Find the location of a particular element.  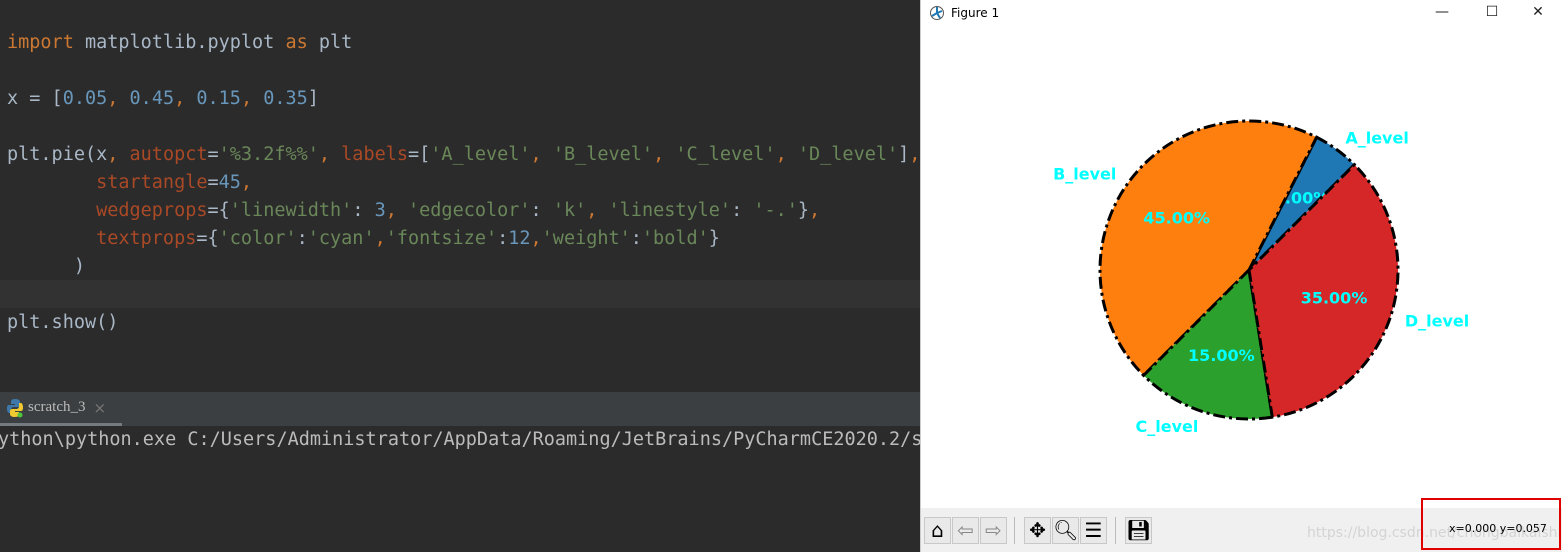

move-arrows-icon: ✥ is located at coordinates (1037, 530).